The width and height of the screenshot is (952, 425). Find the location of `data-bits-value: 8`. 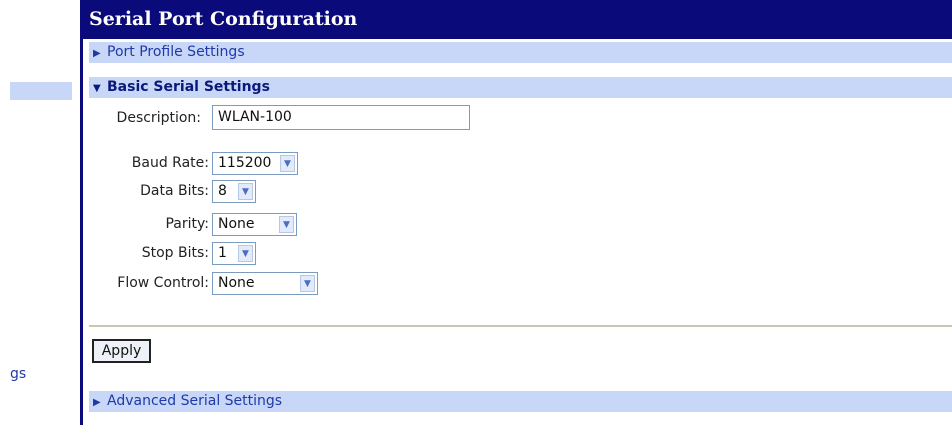

data-bits-value: 8 is located at coordinates (222, 191).